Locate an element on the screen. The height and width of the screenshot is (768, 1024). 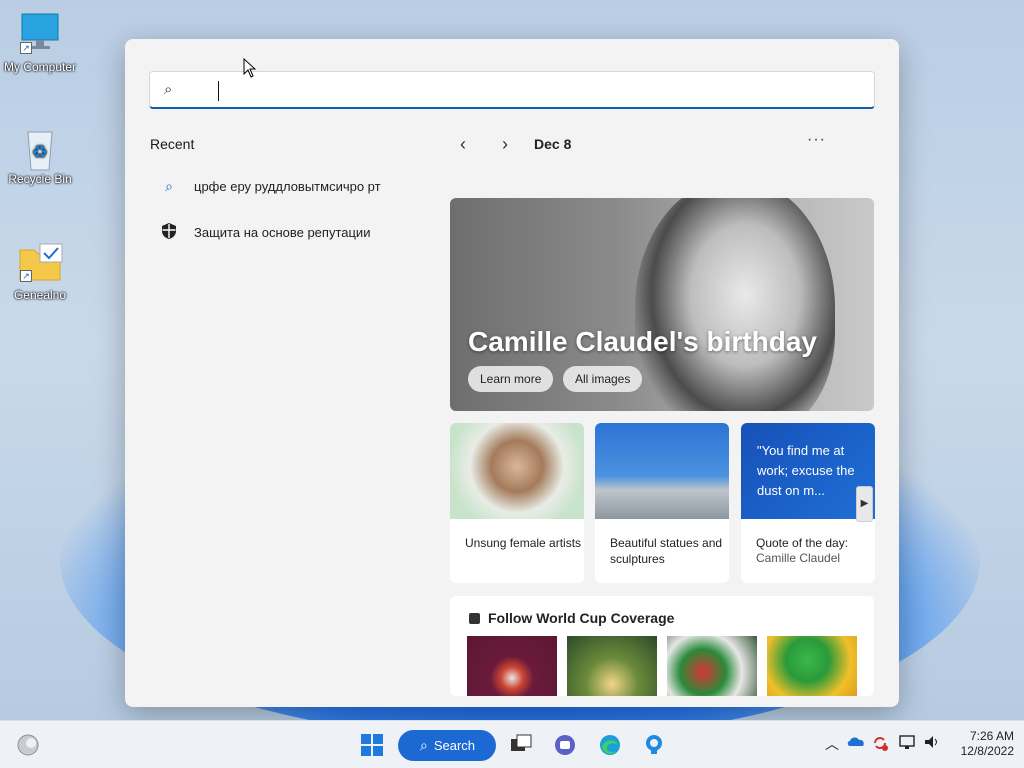
chat-icon is located at coordinates (565, 745).